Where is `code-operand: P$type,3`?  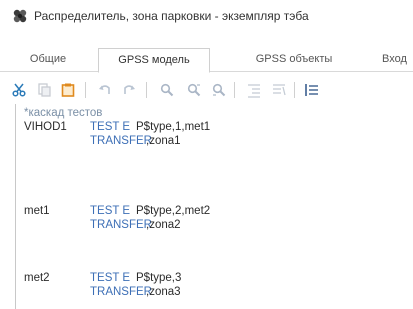
code-operand: P$type,3 is located at coordinates (159, 278).